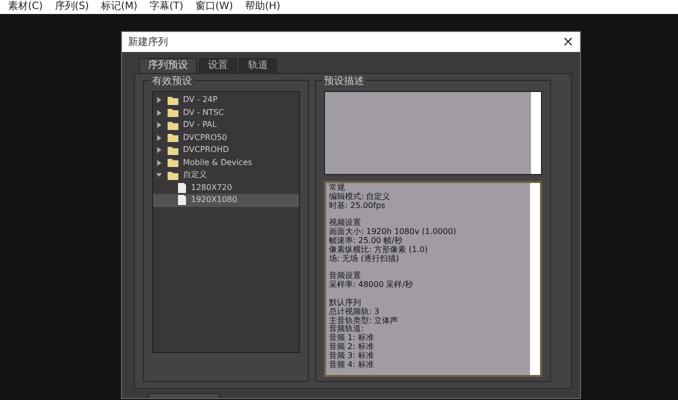 The width and height of the screenshot is (678, 400). Describe the element at coordinates (345, 303) in the screenshot. I see `section-heading: 默认序列` at that location.